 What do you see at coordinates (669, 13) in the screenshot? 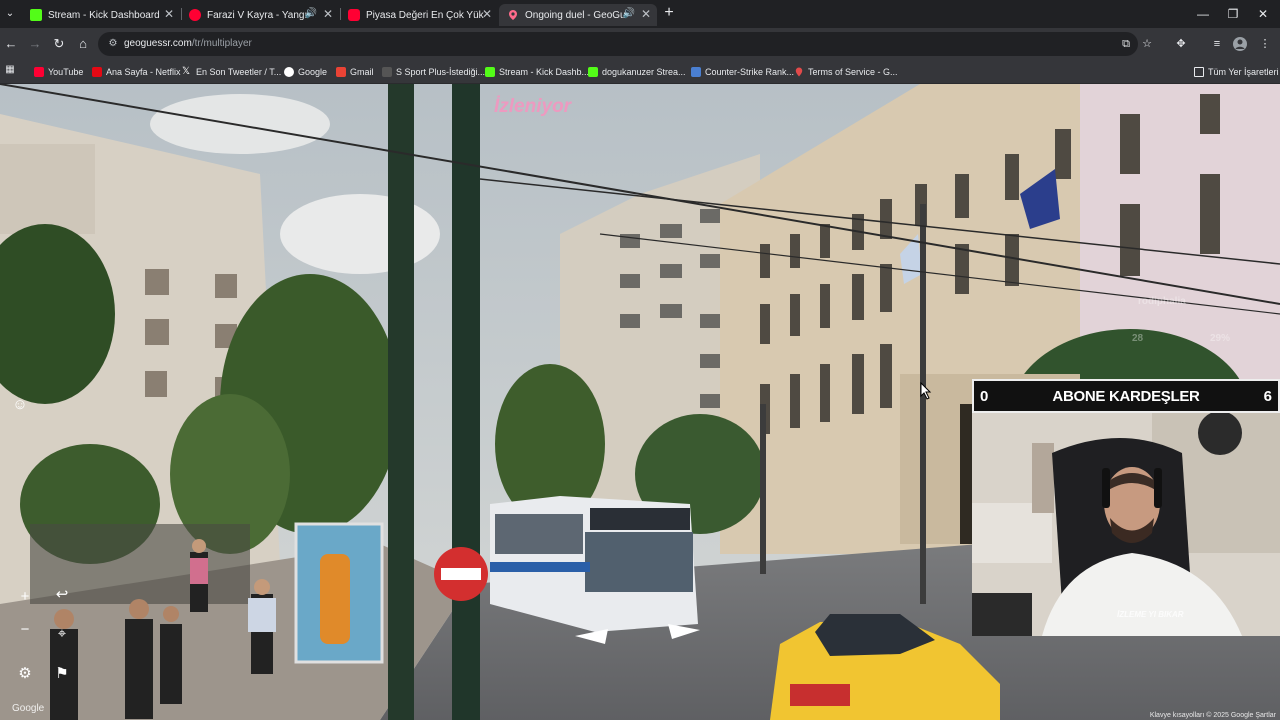
I see `new-tab-button: +` at bounding box center [669, 13].